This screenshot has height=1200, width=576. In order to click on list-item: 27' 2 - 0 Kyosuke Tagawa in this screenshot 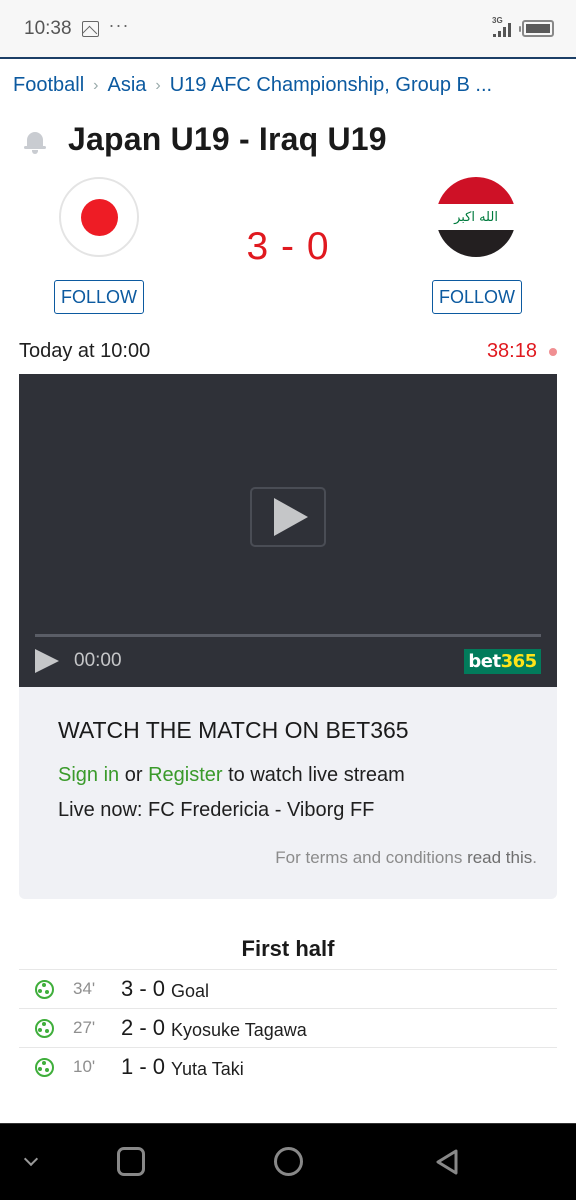, I will do `click(288, 1027)`.